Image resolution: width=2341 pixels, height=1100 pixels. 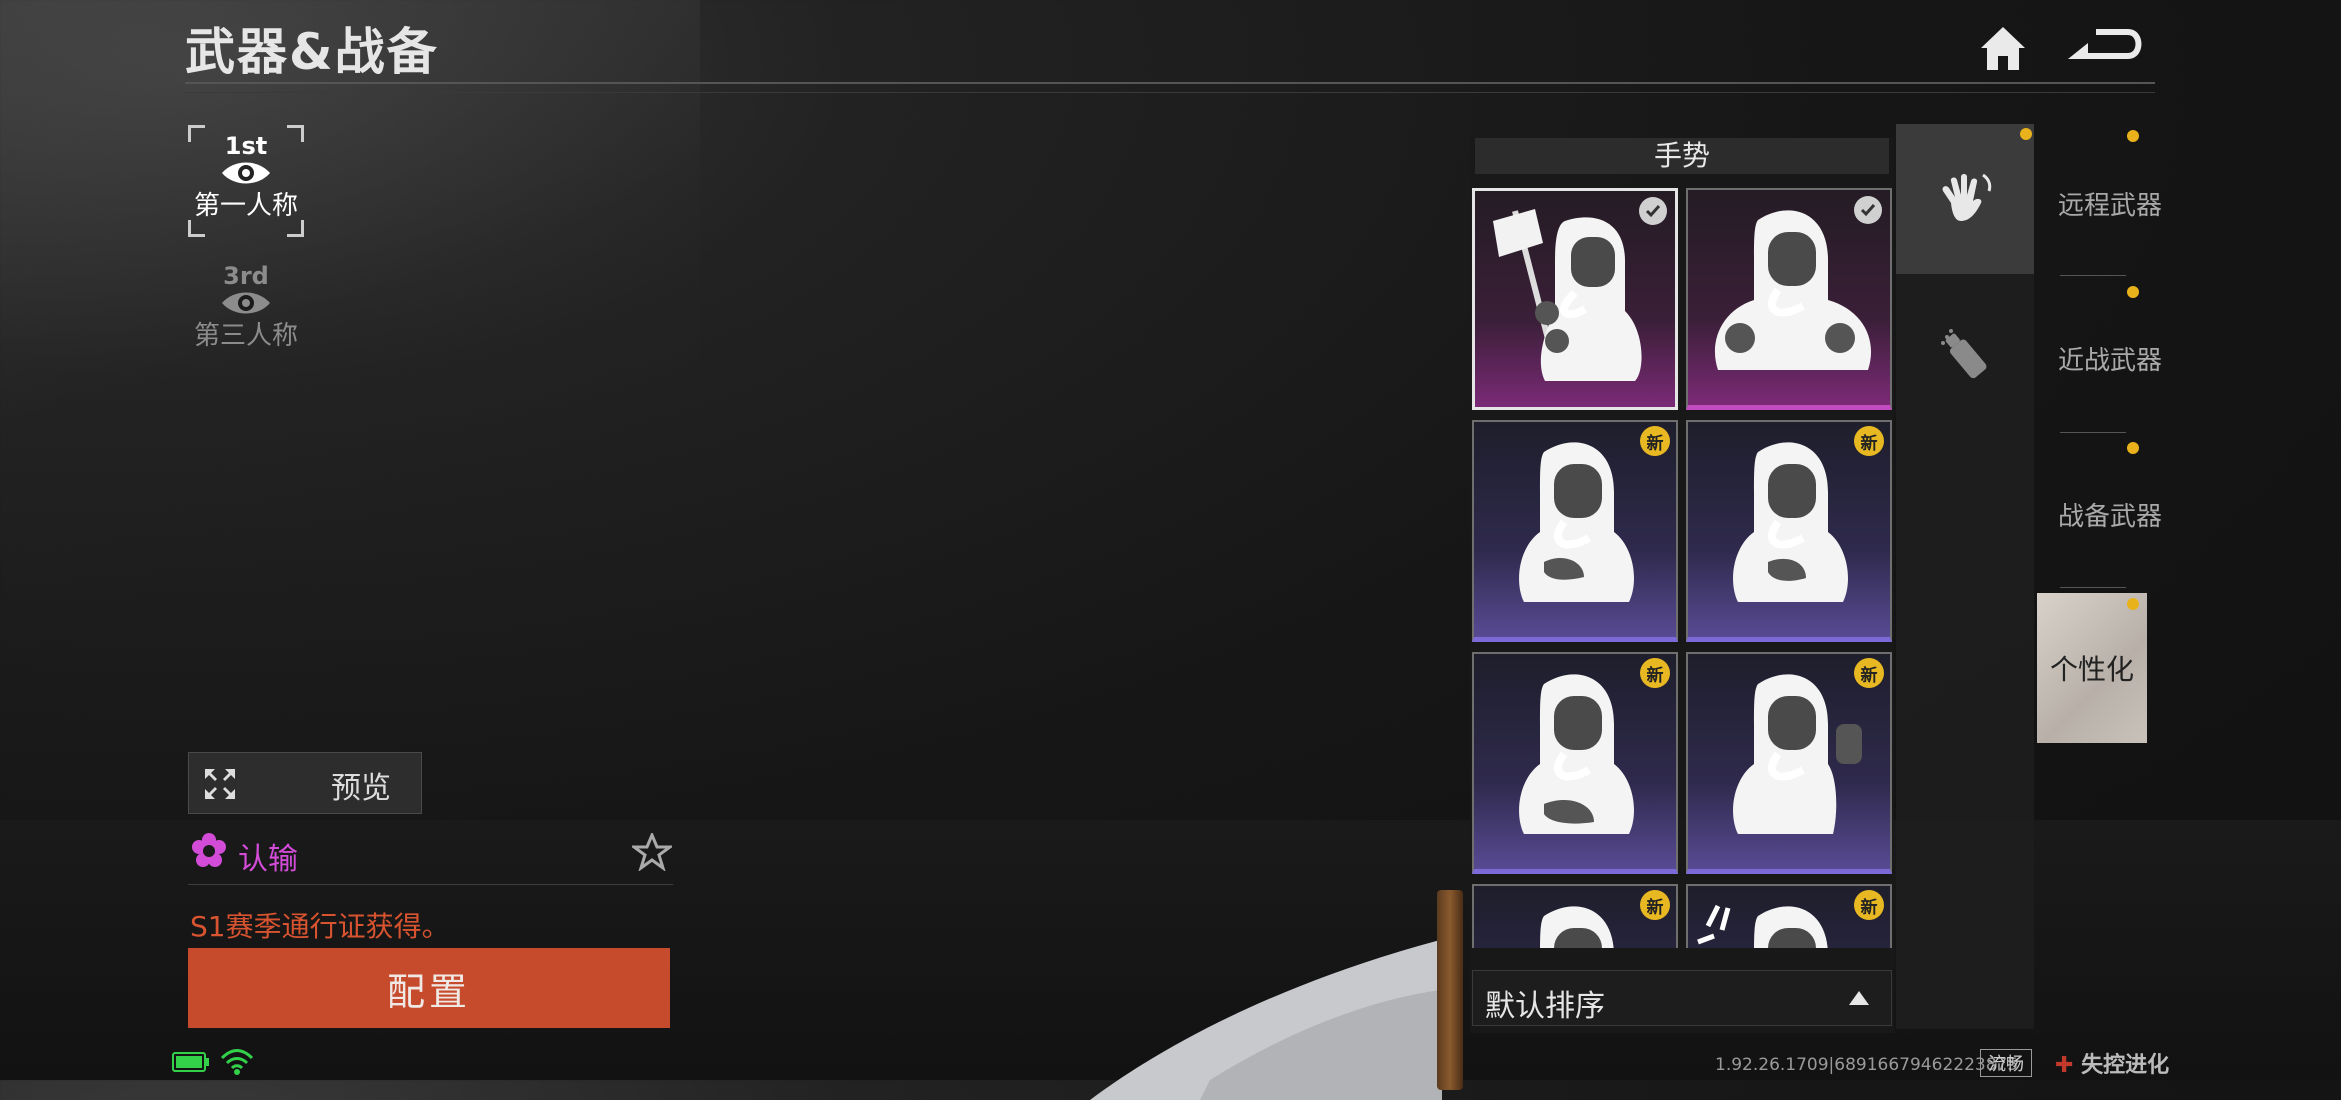 I want to click on first-person-view-button: 1st 第一人称, so click(x=246, y=181).